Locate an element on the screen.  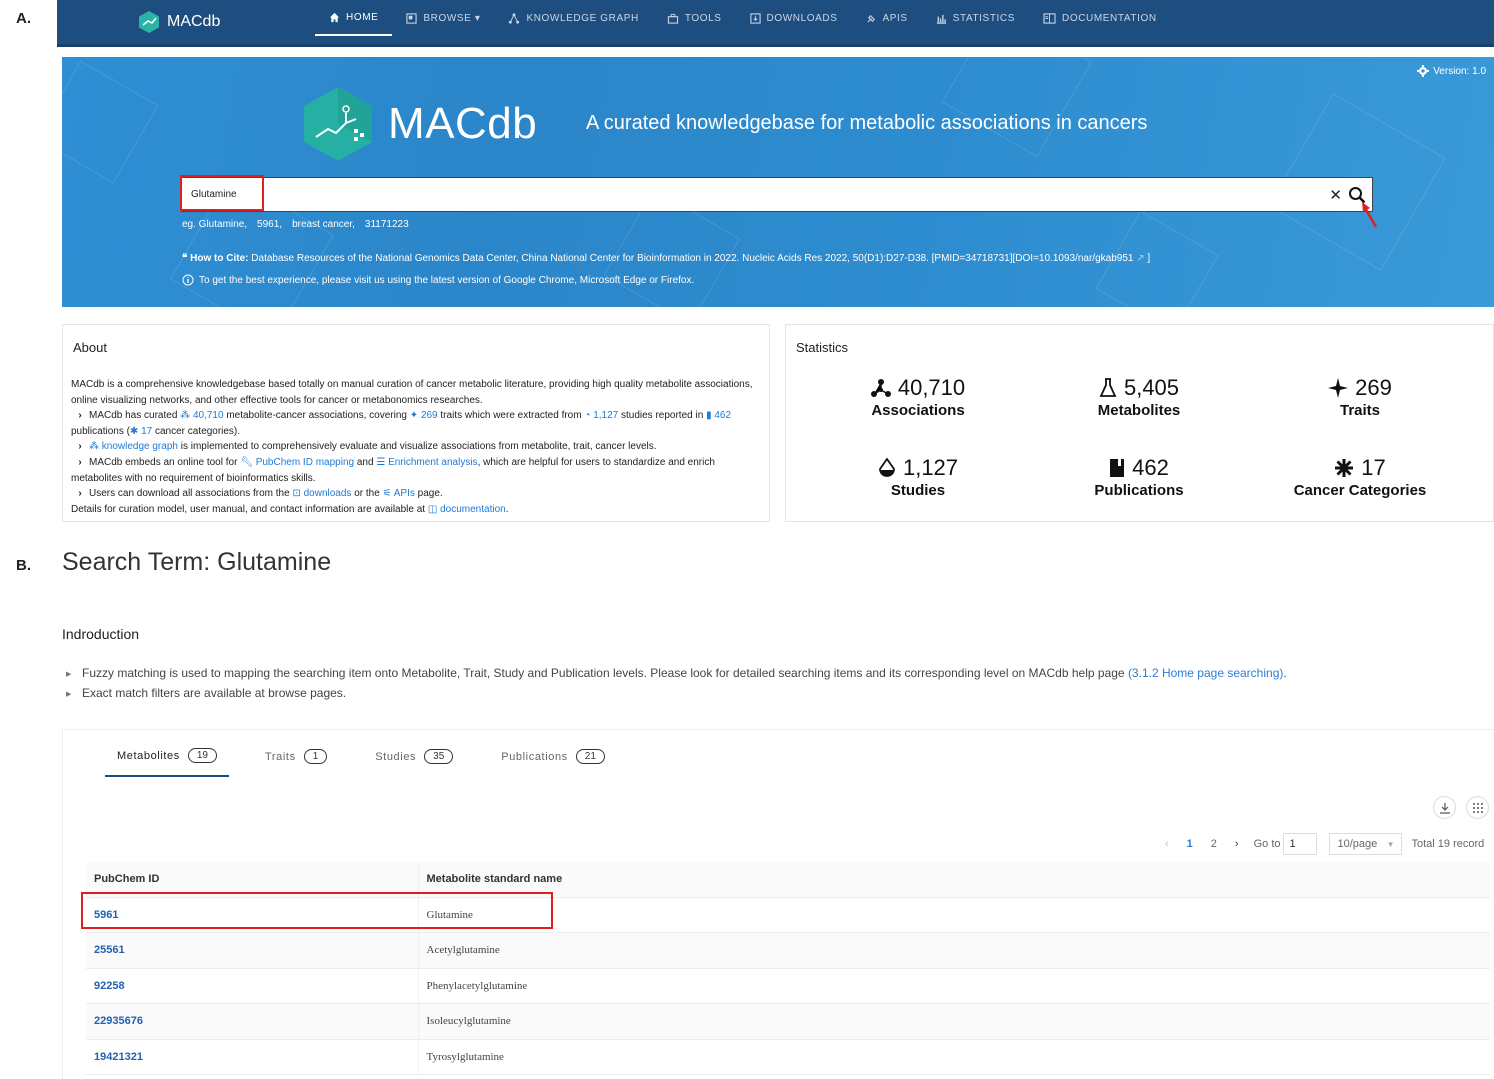
nav-documentation: DOCUMENTATION is located at coordinates (1100, 18).